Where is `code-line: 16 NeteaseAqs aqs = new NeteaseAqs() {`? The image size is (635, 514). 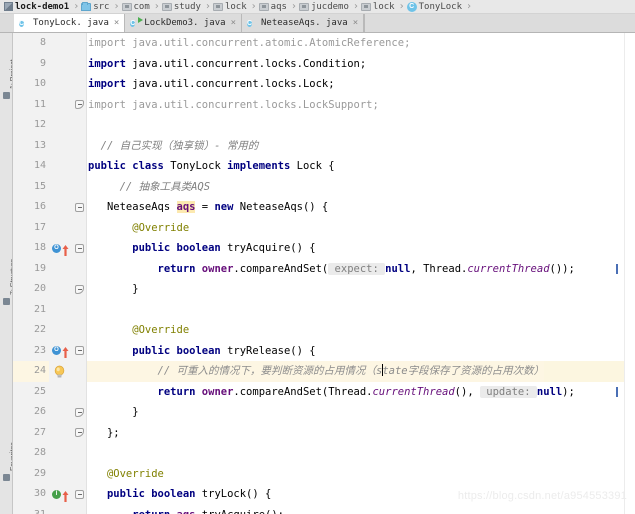 code-line: 16 NeteaseAqs aqs = new NeteaseAqs() { is located at coordinates (324, 207).